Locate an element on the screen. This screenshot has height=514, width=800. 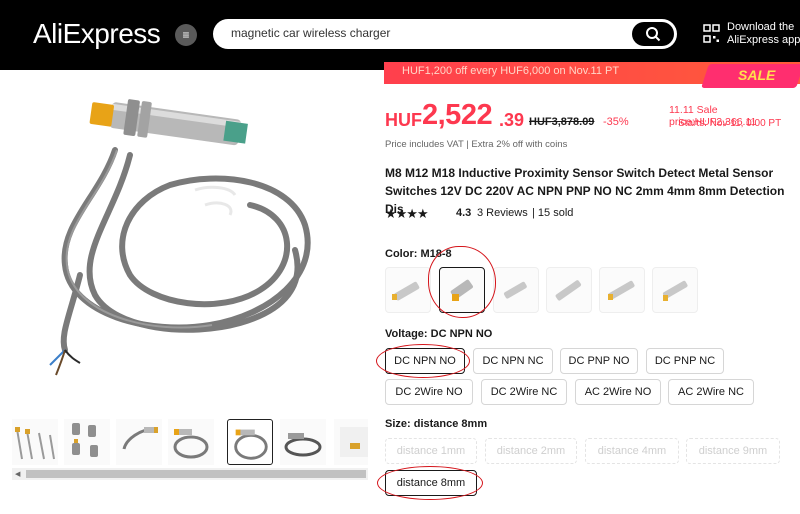
voltage-option-dc-pnp-no: DC PNP NO is located at coordinates (599, 361).